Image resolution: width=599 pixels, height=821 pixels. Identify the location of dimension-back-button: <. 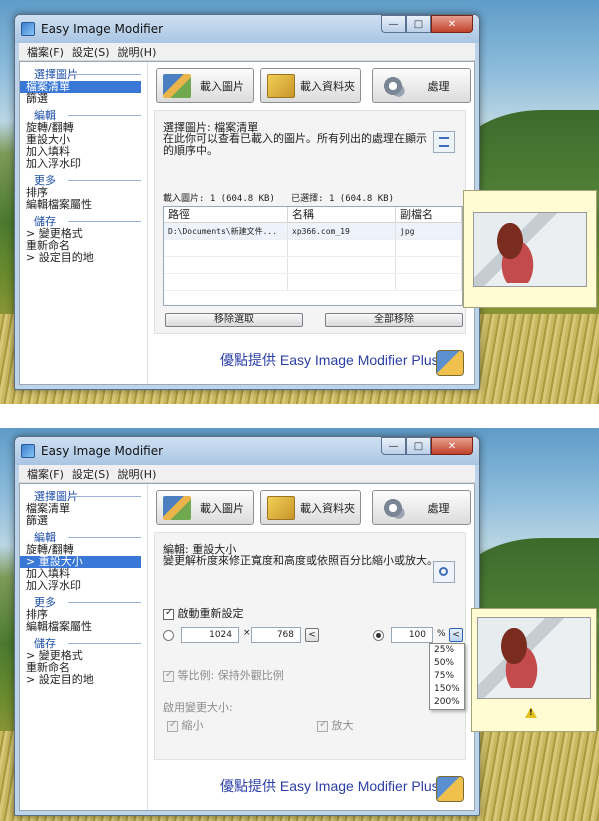
(312, 635).